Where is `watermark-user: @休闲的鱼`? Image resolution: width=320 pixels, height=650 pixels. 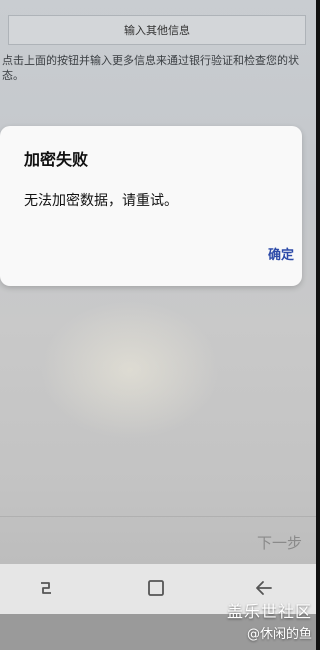
watermark-user: @休闲的鱼 is located at coordinates (279, 634).